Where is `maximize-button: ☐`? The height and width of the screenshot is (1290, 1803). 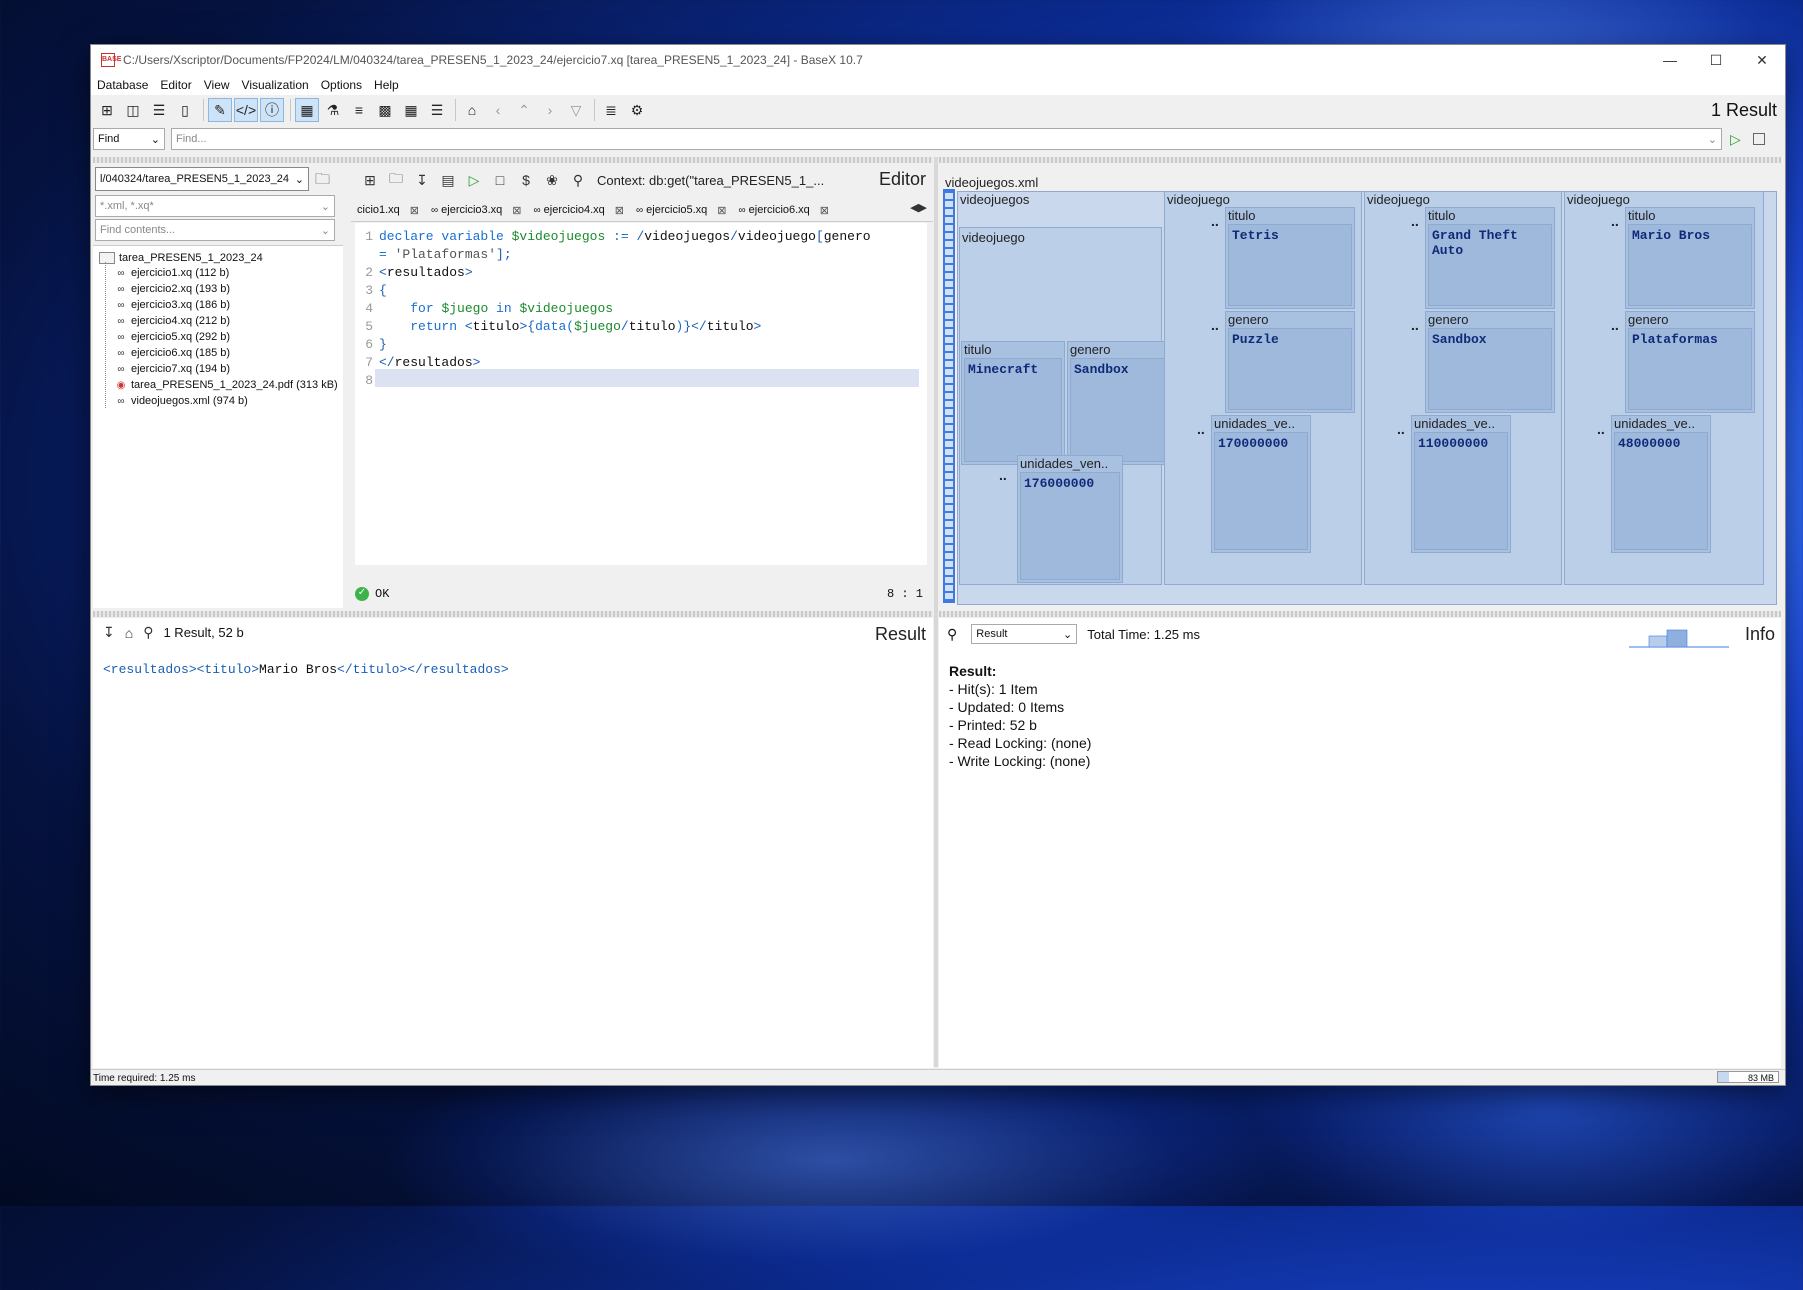 maximize-button: ☐ is located at coordinates (1716, 60).